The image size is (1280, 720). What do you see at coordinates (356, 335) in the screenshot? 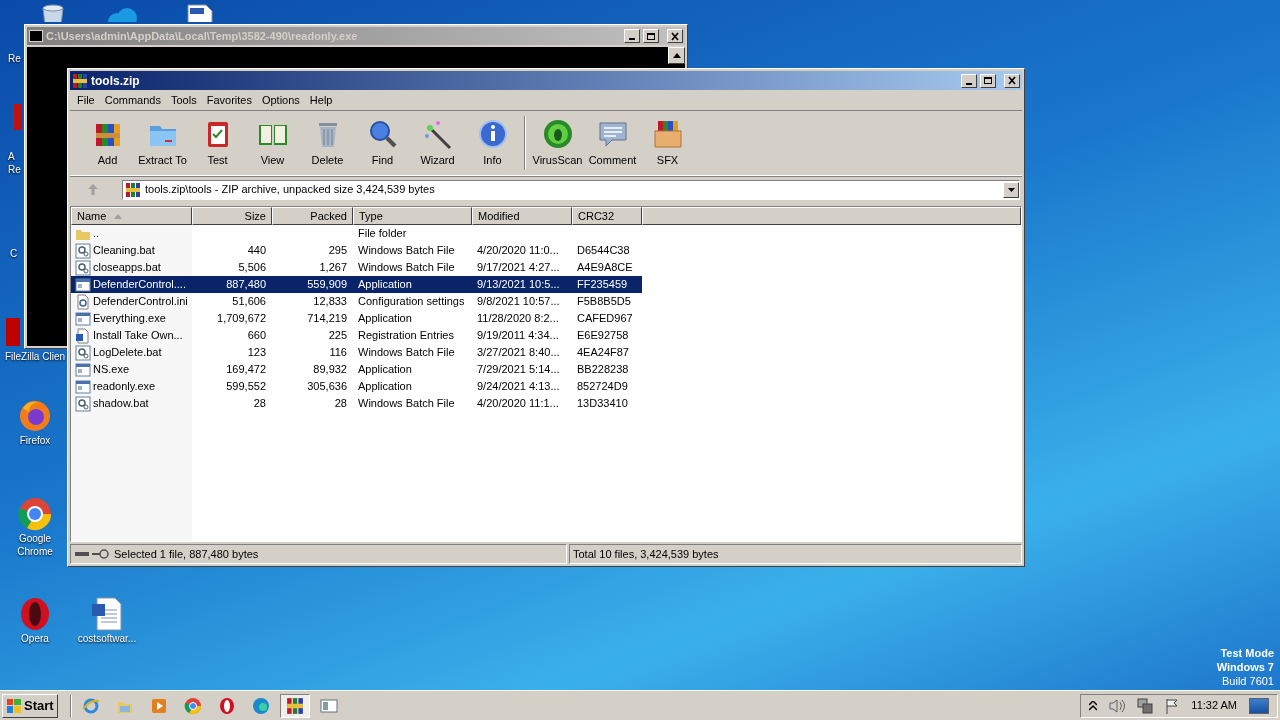
I see `file-row: Install Take Own... 660 225 Registration Entries 9/19/2011 4:34... E6E92758` at bounding box center [356, 335].